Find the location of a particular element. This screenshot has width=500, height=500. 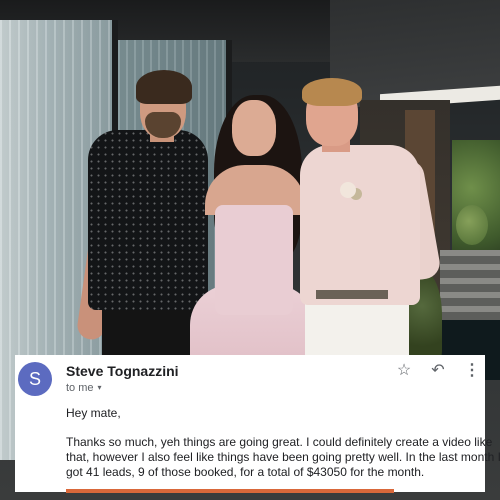

person-left-hair is located at coordinates (164, 87).